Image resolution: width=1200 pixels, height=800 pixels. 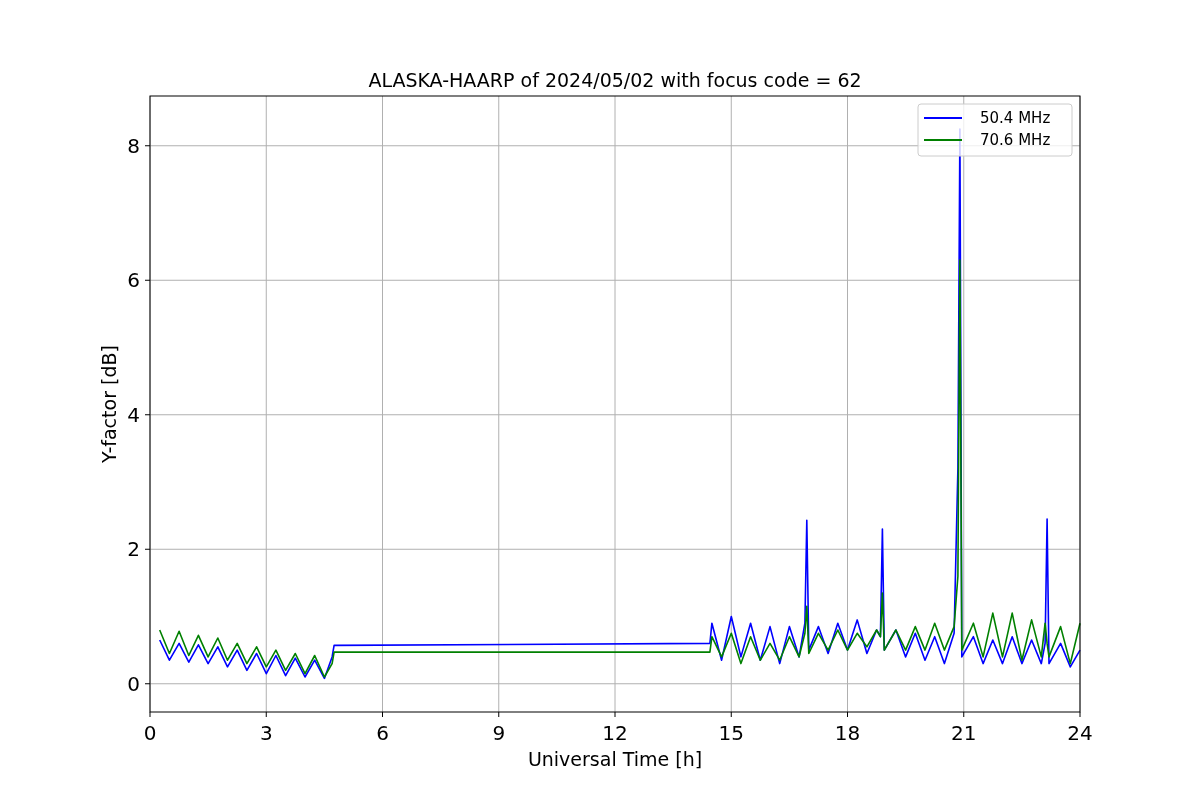 I want to click on legend-label: 70.6 MHz, so click(x=1015, y=140).